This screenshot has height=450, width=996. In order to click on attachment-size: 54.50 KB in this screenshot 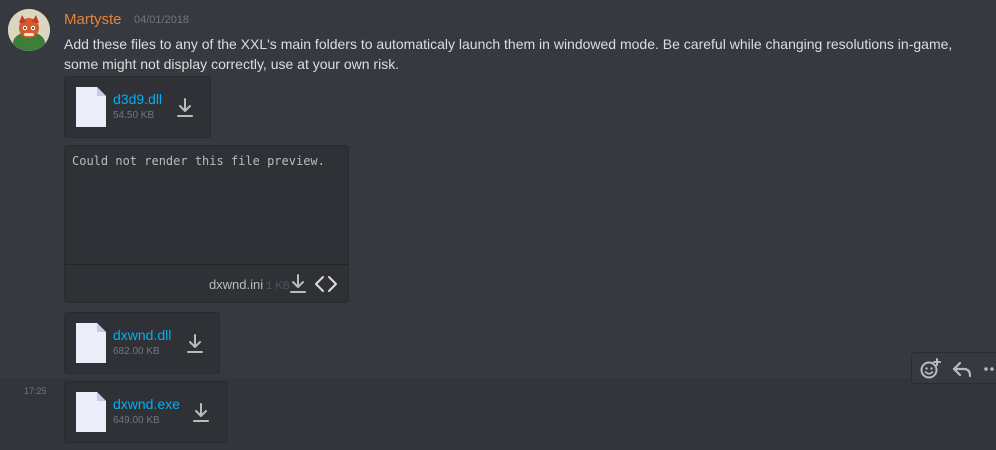, I will do `click(134, 115)`.